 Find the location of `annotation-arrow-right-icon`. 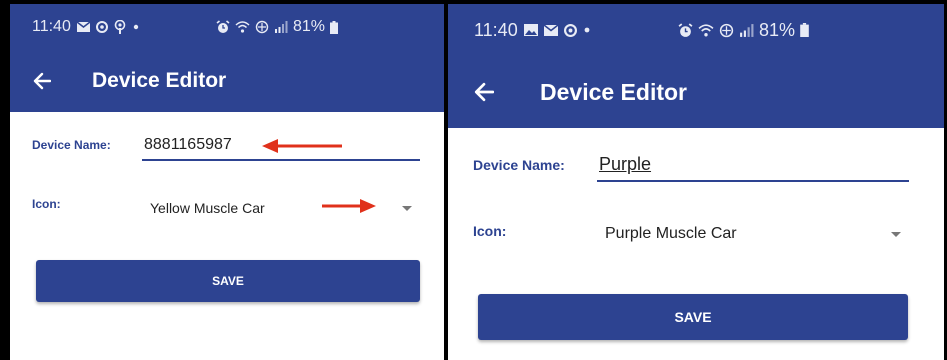

annotation-arrow-right-icon is located at coordinates (349, 206).